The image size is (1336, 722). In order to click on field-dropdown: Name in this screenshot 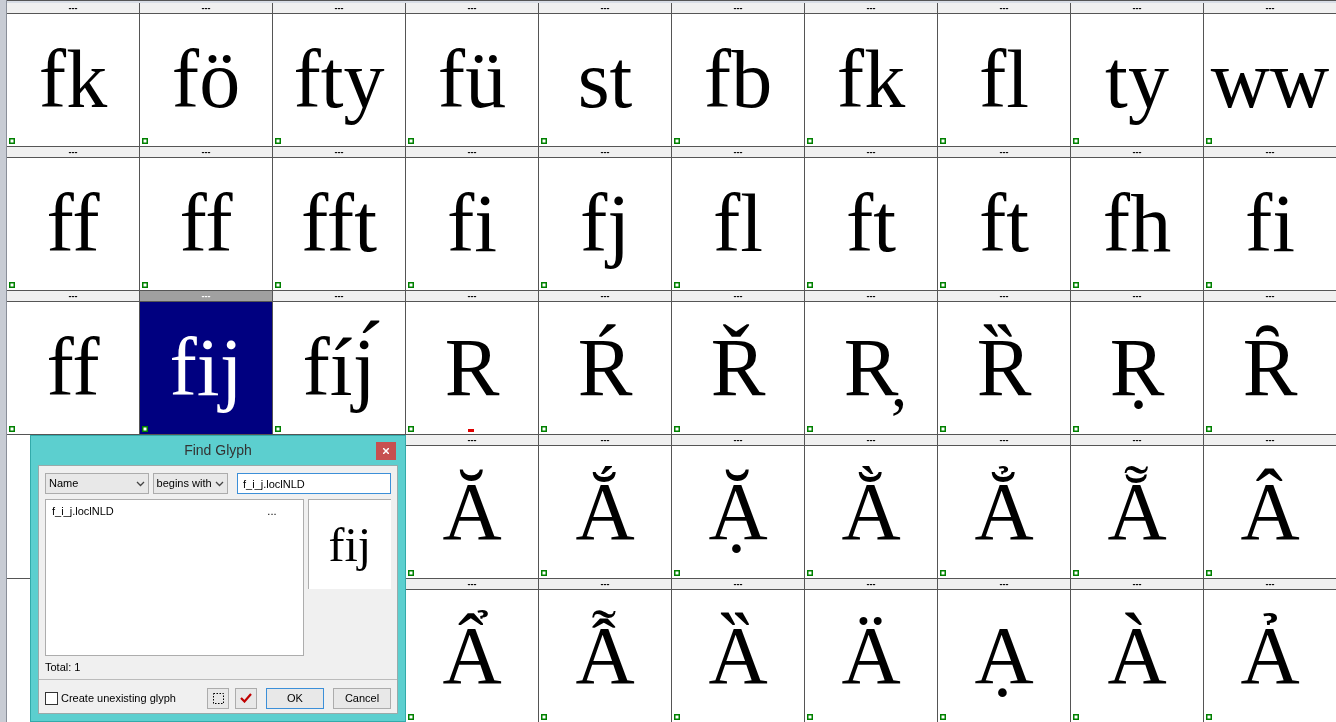, I will do `click(97, 483)`.